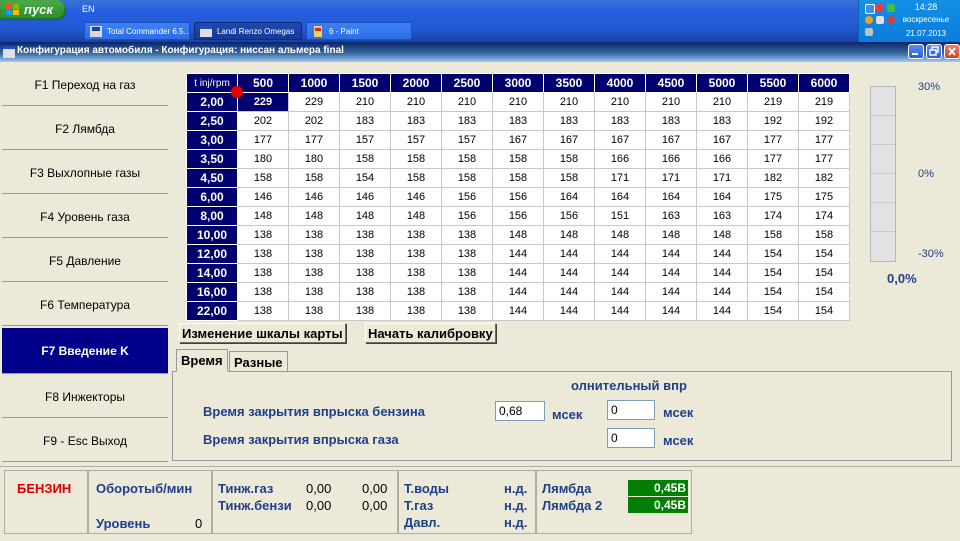 This screenshot has width=960, height=541. I want to click on usb-icon, so click(869, 32).